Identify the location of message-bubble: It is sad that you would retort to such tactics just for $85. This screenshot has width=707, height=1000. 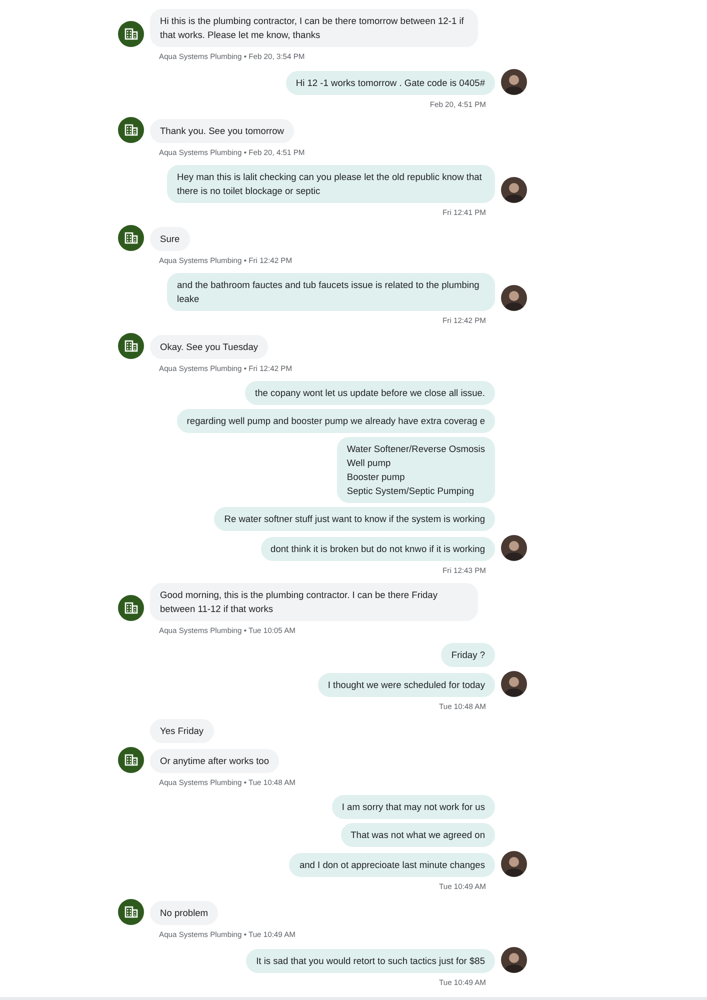
(370, 961).